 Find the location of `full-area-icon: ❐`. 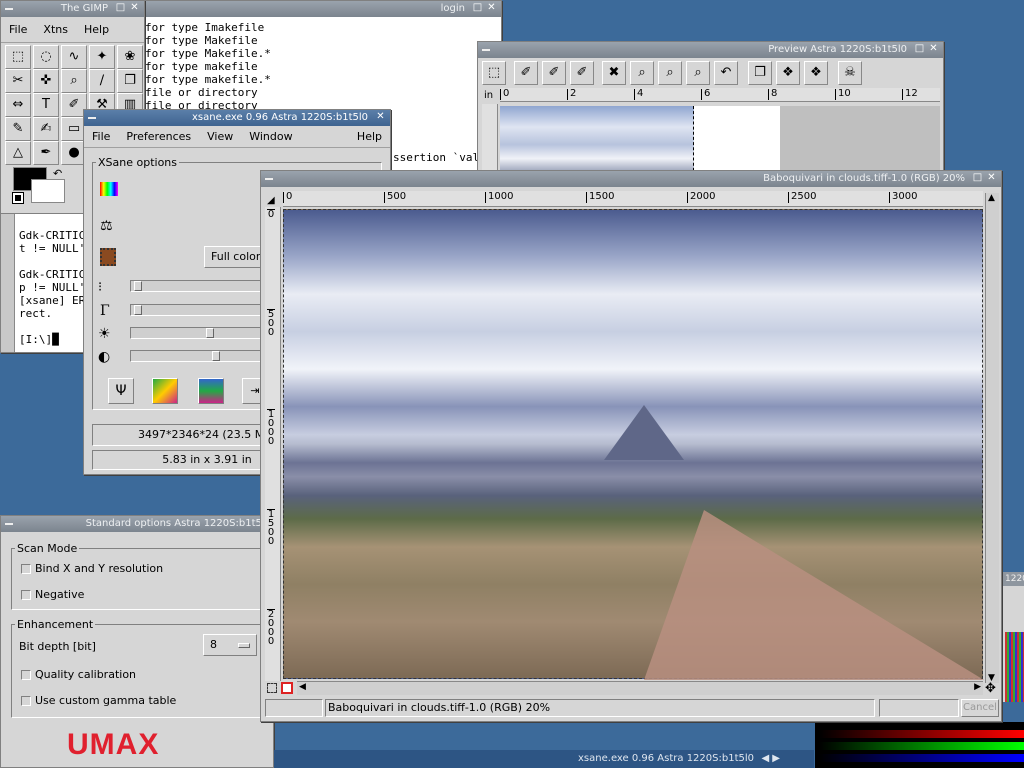

full-area-icon: ❐ is located at coordinates (760, 73).